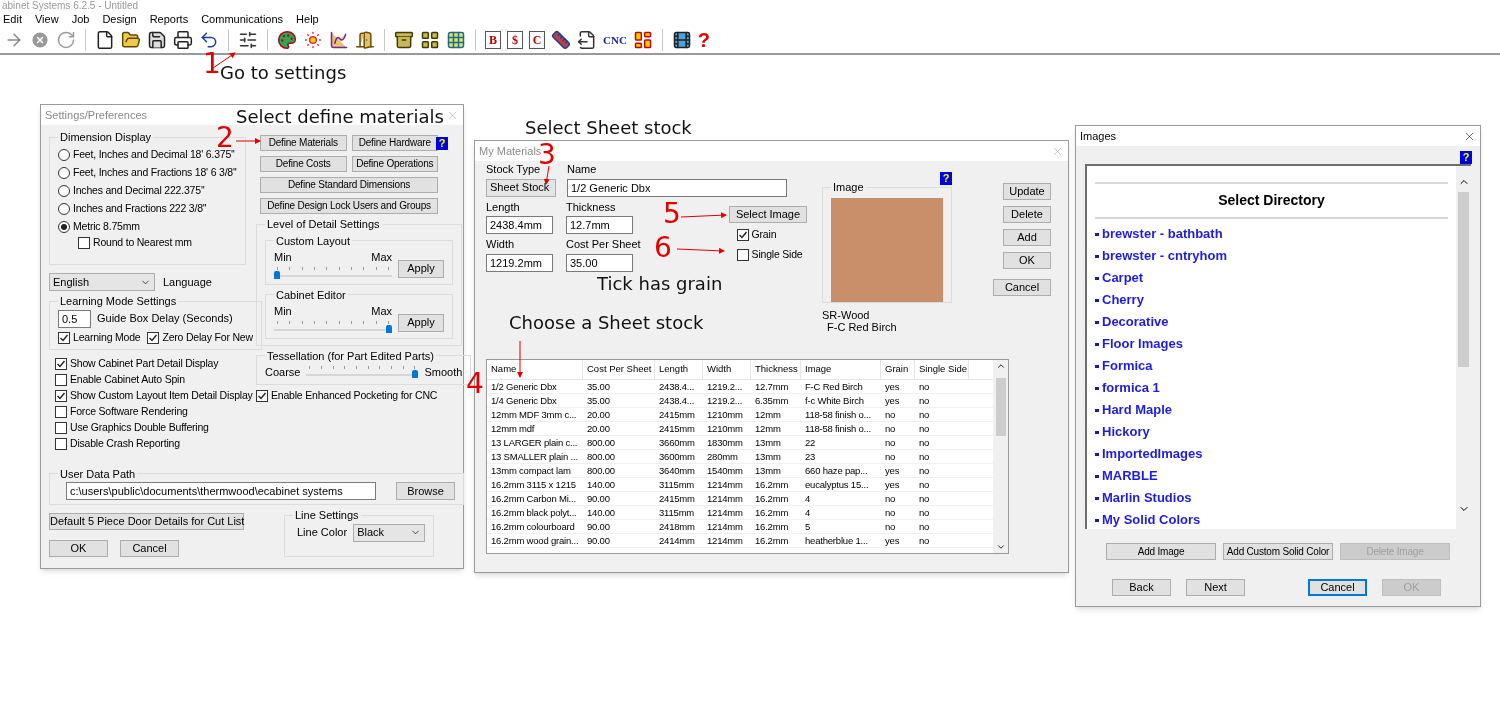 The height and width of the screenshot is (726, 1500). What do you see at coordinates (1000, 366) in the screenshot?
I see `scroll-up-icon` at bounding box center [1000, 366].